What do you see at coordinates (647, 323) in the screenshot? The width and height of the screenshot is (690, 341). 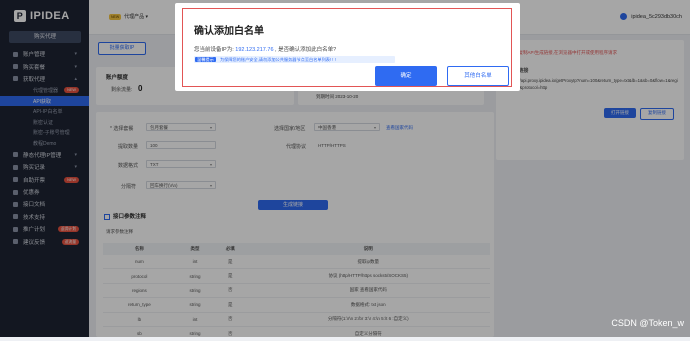 I see `watermark: CSDN @Token_w` at bounding box center [647, 323].